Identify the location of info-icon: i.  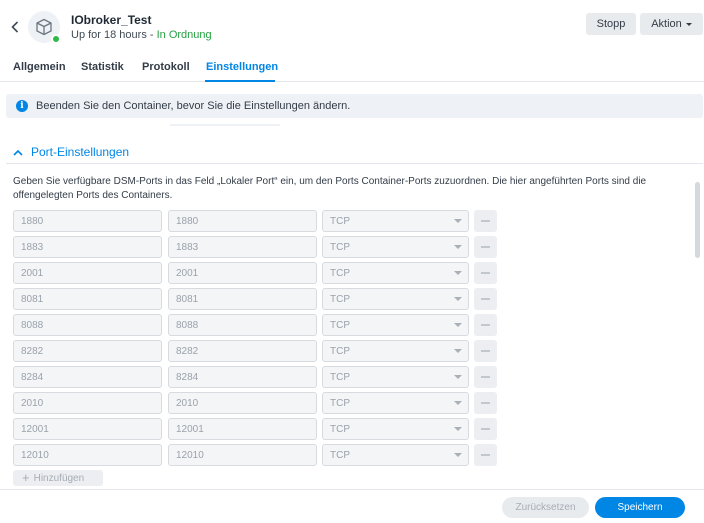
(22, 106).